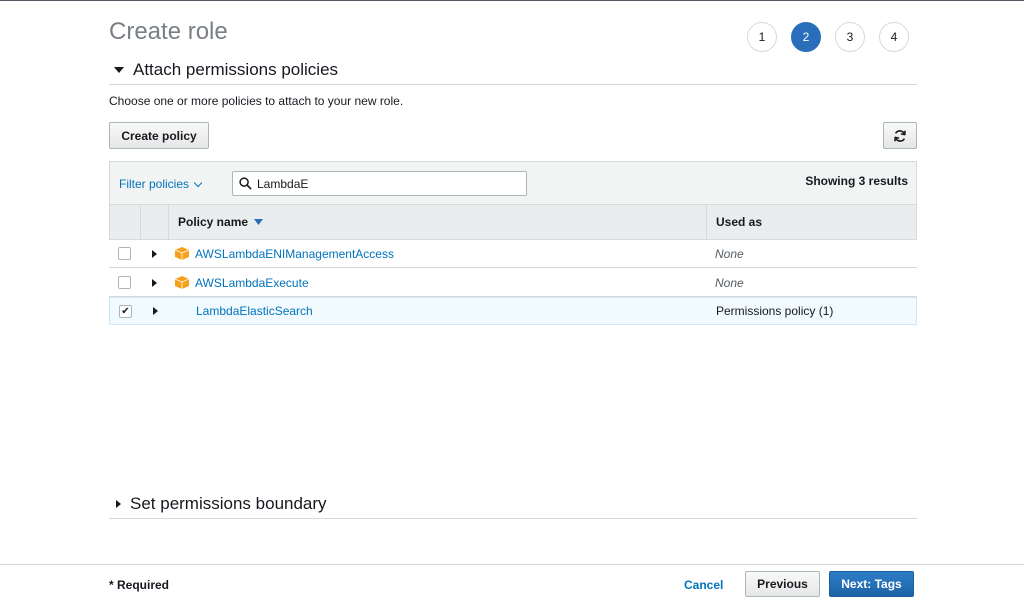 This screenshot has width=1024, height=597. What do you see at coordinates (155, 222) in the screenshot?
I see `expand-column-header` at bounding box center [155, 222].